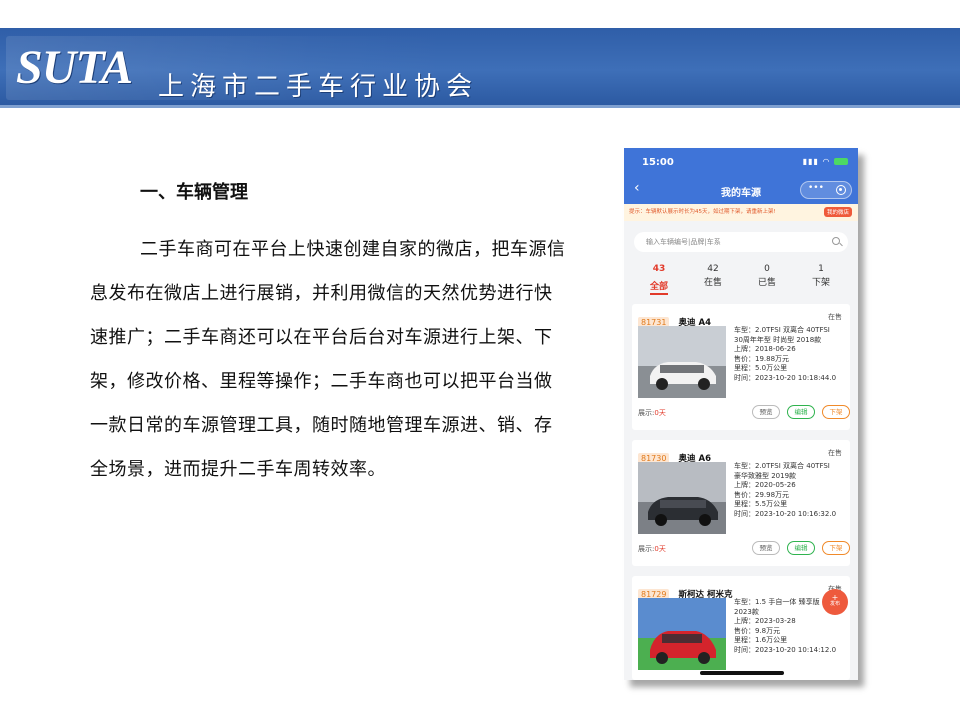  What do you see at coordinates (761, 504) in the screenshot?
I see `spec-mileage: 里程：5.5万公里` at bounding box center [761, 504].